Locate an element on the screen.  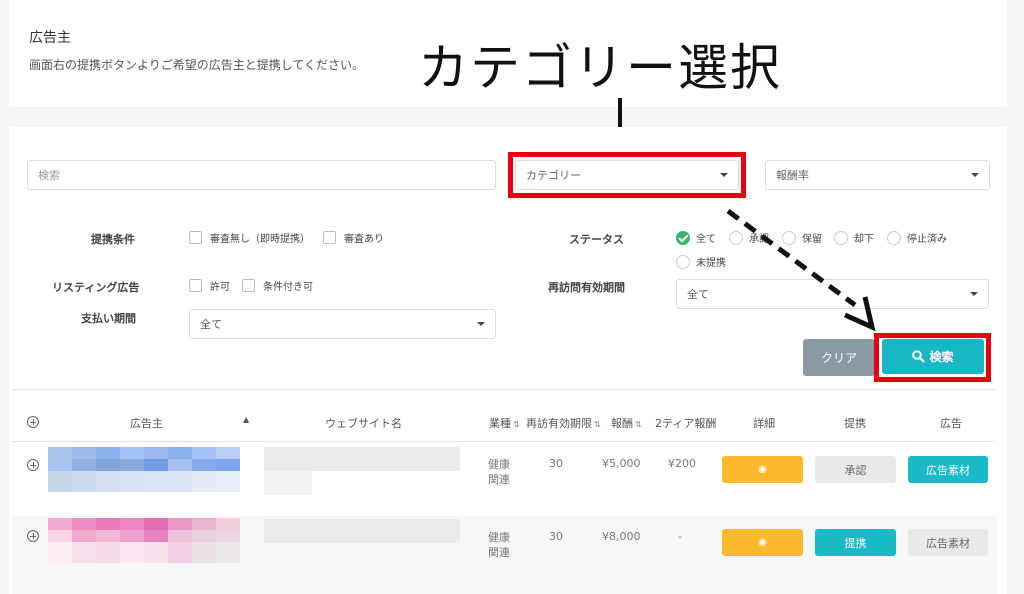
annotation-dashed-arrow-icon is located at coordinates (801, 270).